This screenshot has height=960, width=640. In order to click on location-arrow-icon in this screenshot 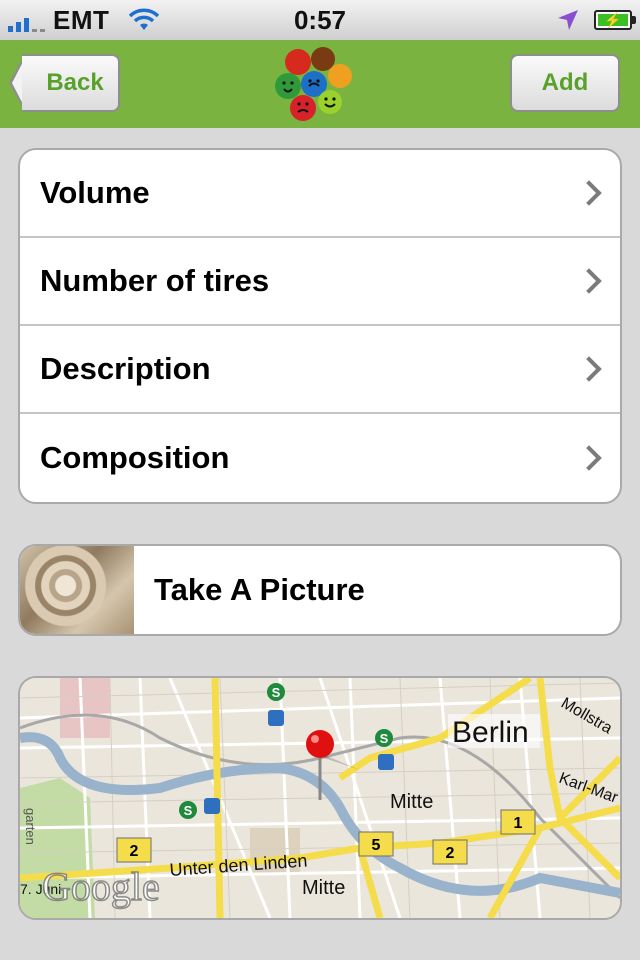, I will do `click(568, 20)`.